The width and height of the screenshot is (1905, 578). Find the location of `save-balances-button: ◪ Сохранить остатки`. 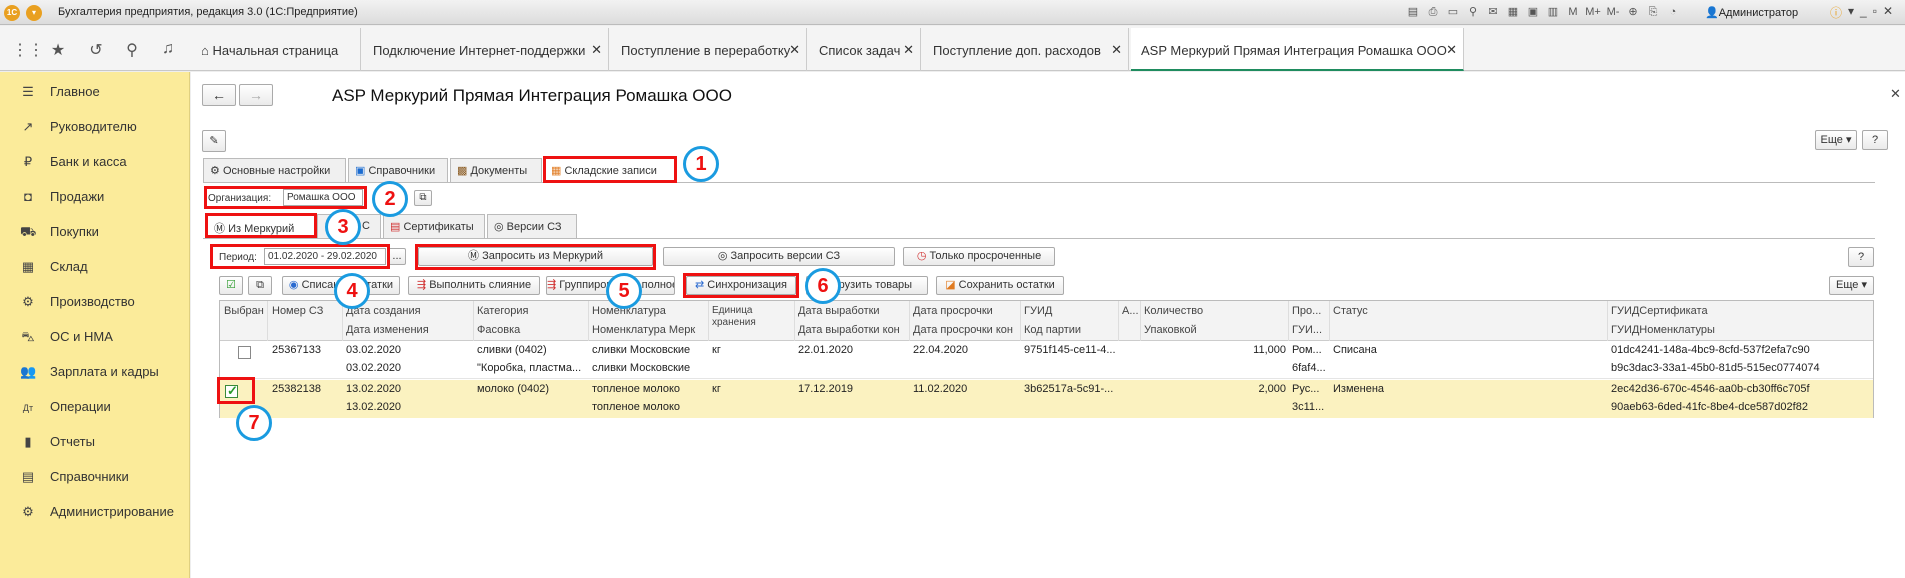

save-balances-button: ◪ Сохранить остатки is located at coordinates (1000, 285).